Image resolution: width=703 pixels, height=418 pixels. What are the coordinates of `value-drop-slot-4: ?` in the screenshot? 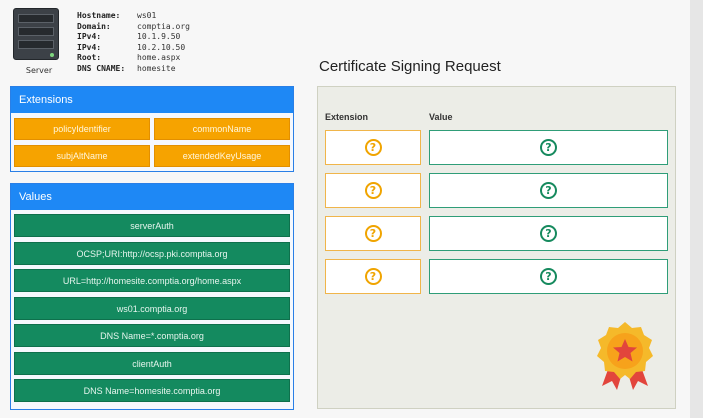 It's located at (548, 276).